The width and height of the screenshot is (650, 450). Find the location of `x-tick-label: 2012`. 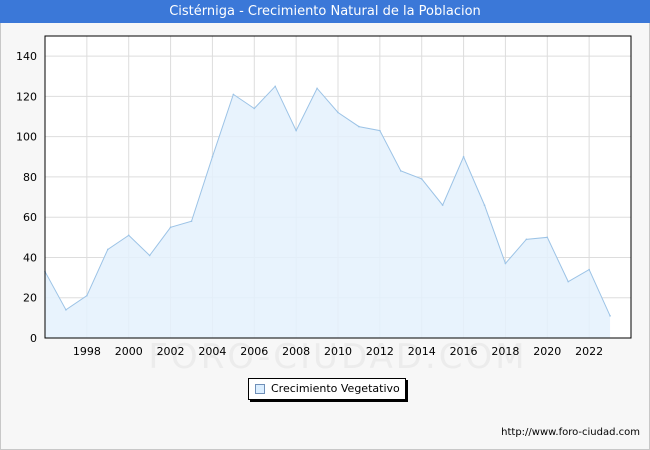

x-tick-label: 2012 is located at coordinates (380, 351).